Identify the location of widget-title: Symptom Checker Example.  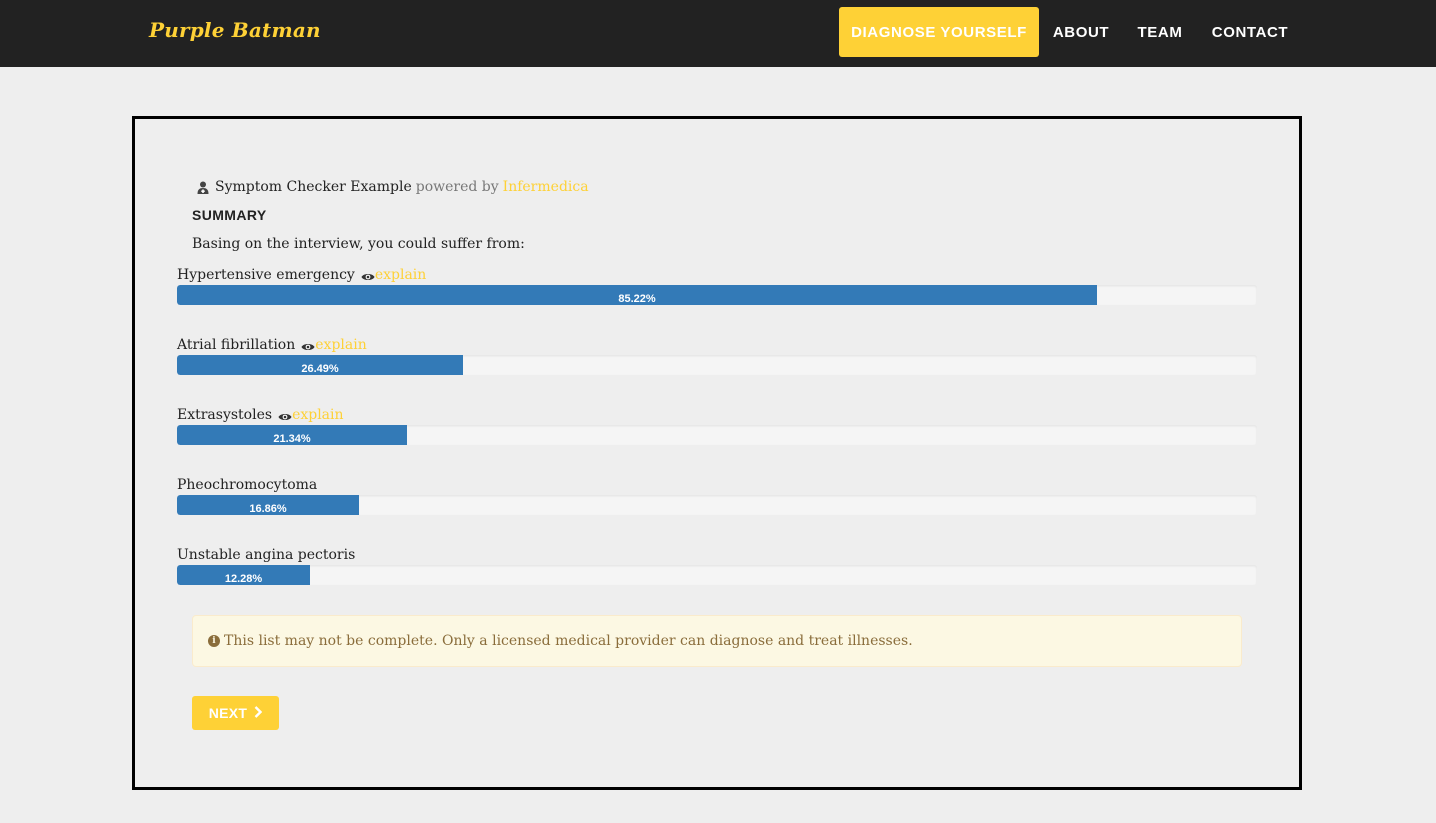
(313, 187).